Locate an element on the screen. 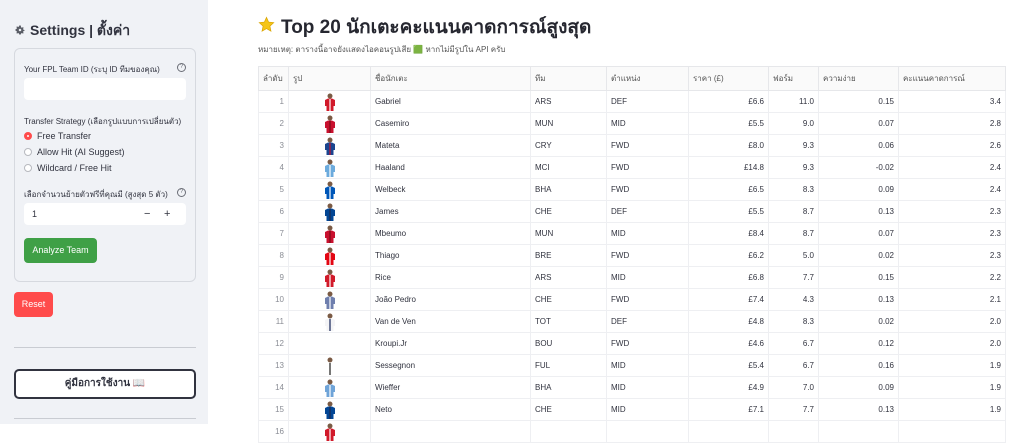  radio-label: Allow Hit (AI Suggest) is located at coordinates (81, 152).